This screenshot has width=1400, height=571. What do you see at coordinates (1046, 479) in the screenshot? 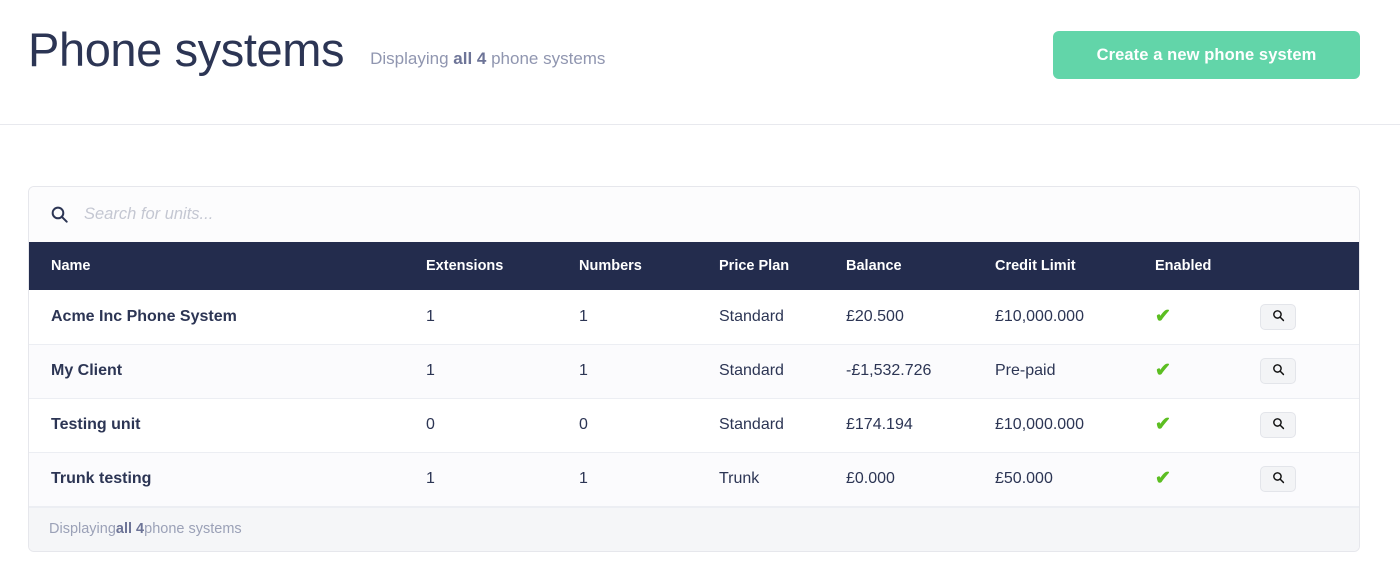
I see `cell-credit-limit: £50.000` at bounding box center [1046, 479].